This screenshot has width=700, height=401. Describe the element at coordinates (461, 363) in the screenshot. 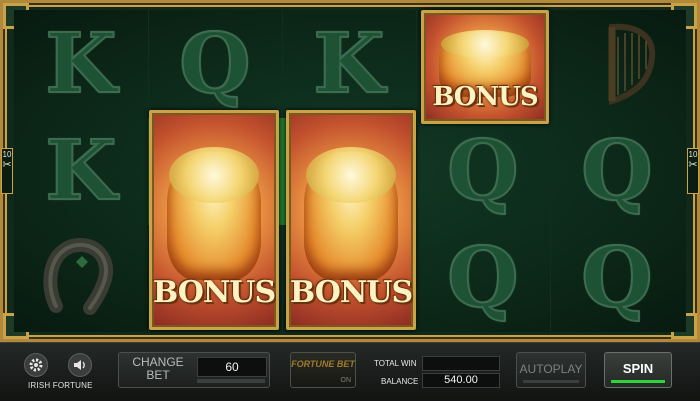

I see `total-win-value` at that location.